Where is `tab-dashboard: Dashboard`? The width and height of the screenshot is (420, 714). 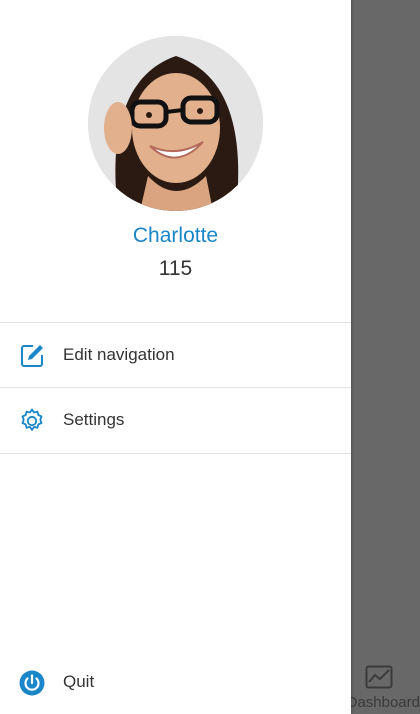
tab-dashboard: Dashboard is located at coordinates (382, 688).